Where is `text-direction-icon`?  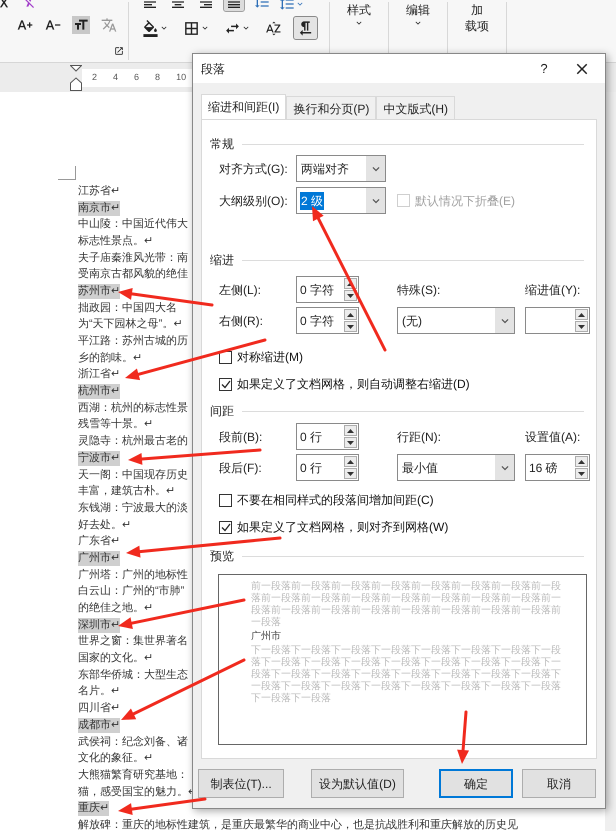
text-direction-icon is located at coordinates (305, 28).